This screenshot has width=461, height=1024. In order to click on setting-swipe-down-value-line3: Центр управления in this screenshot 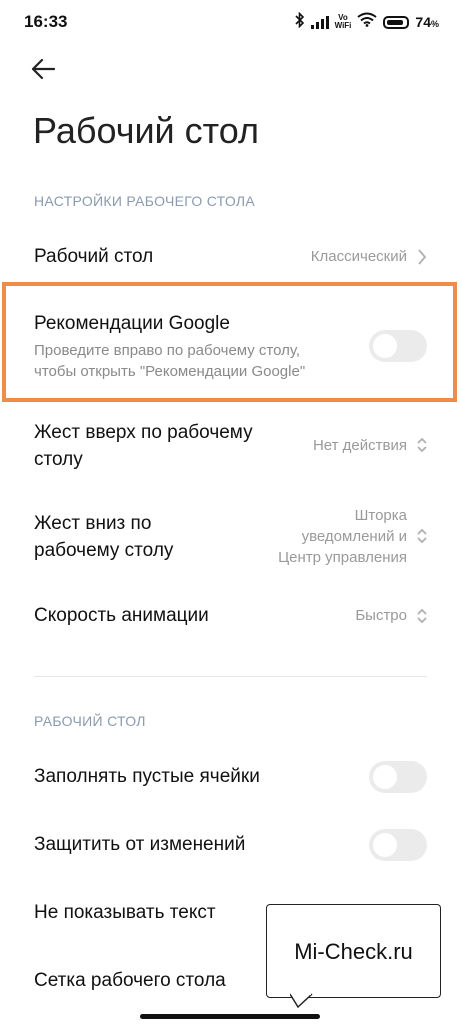, I will do `click(342, 557)`.